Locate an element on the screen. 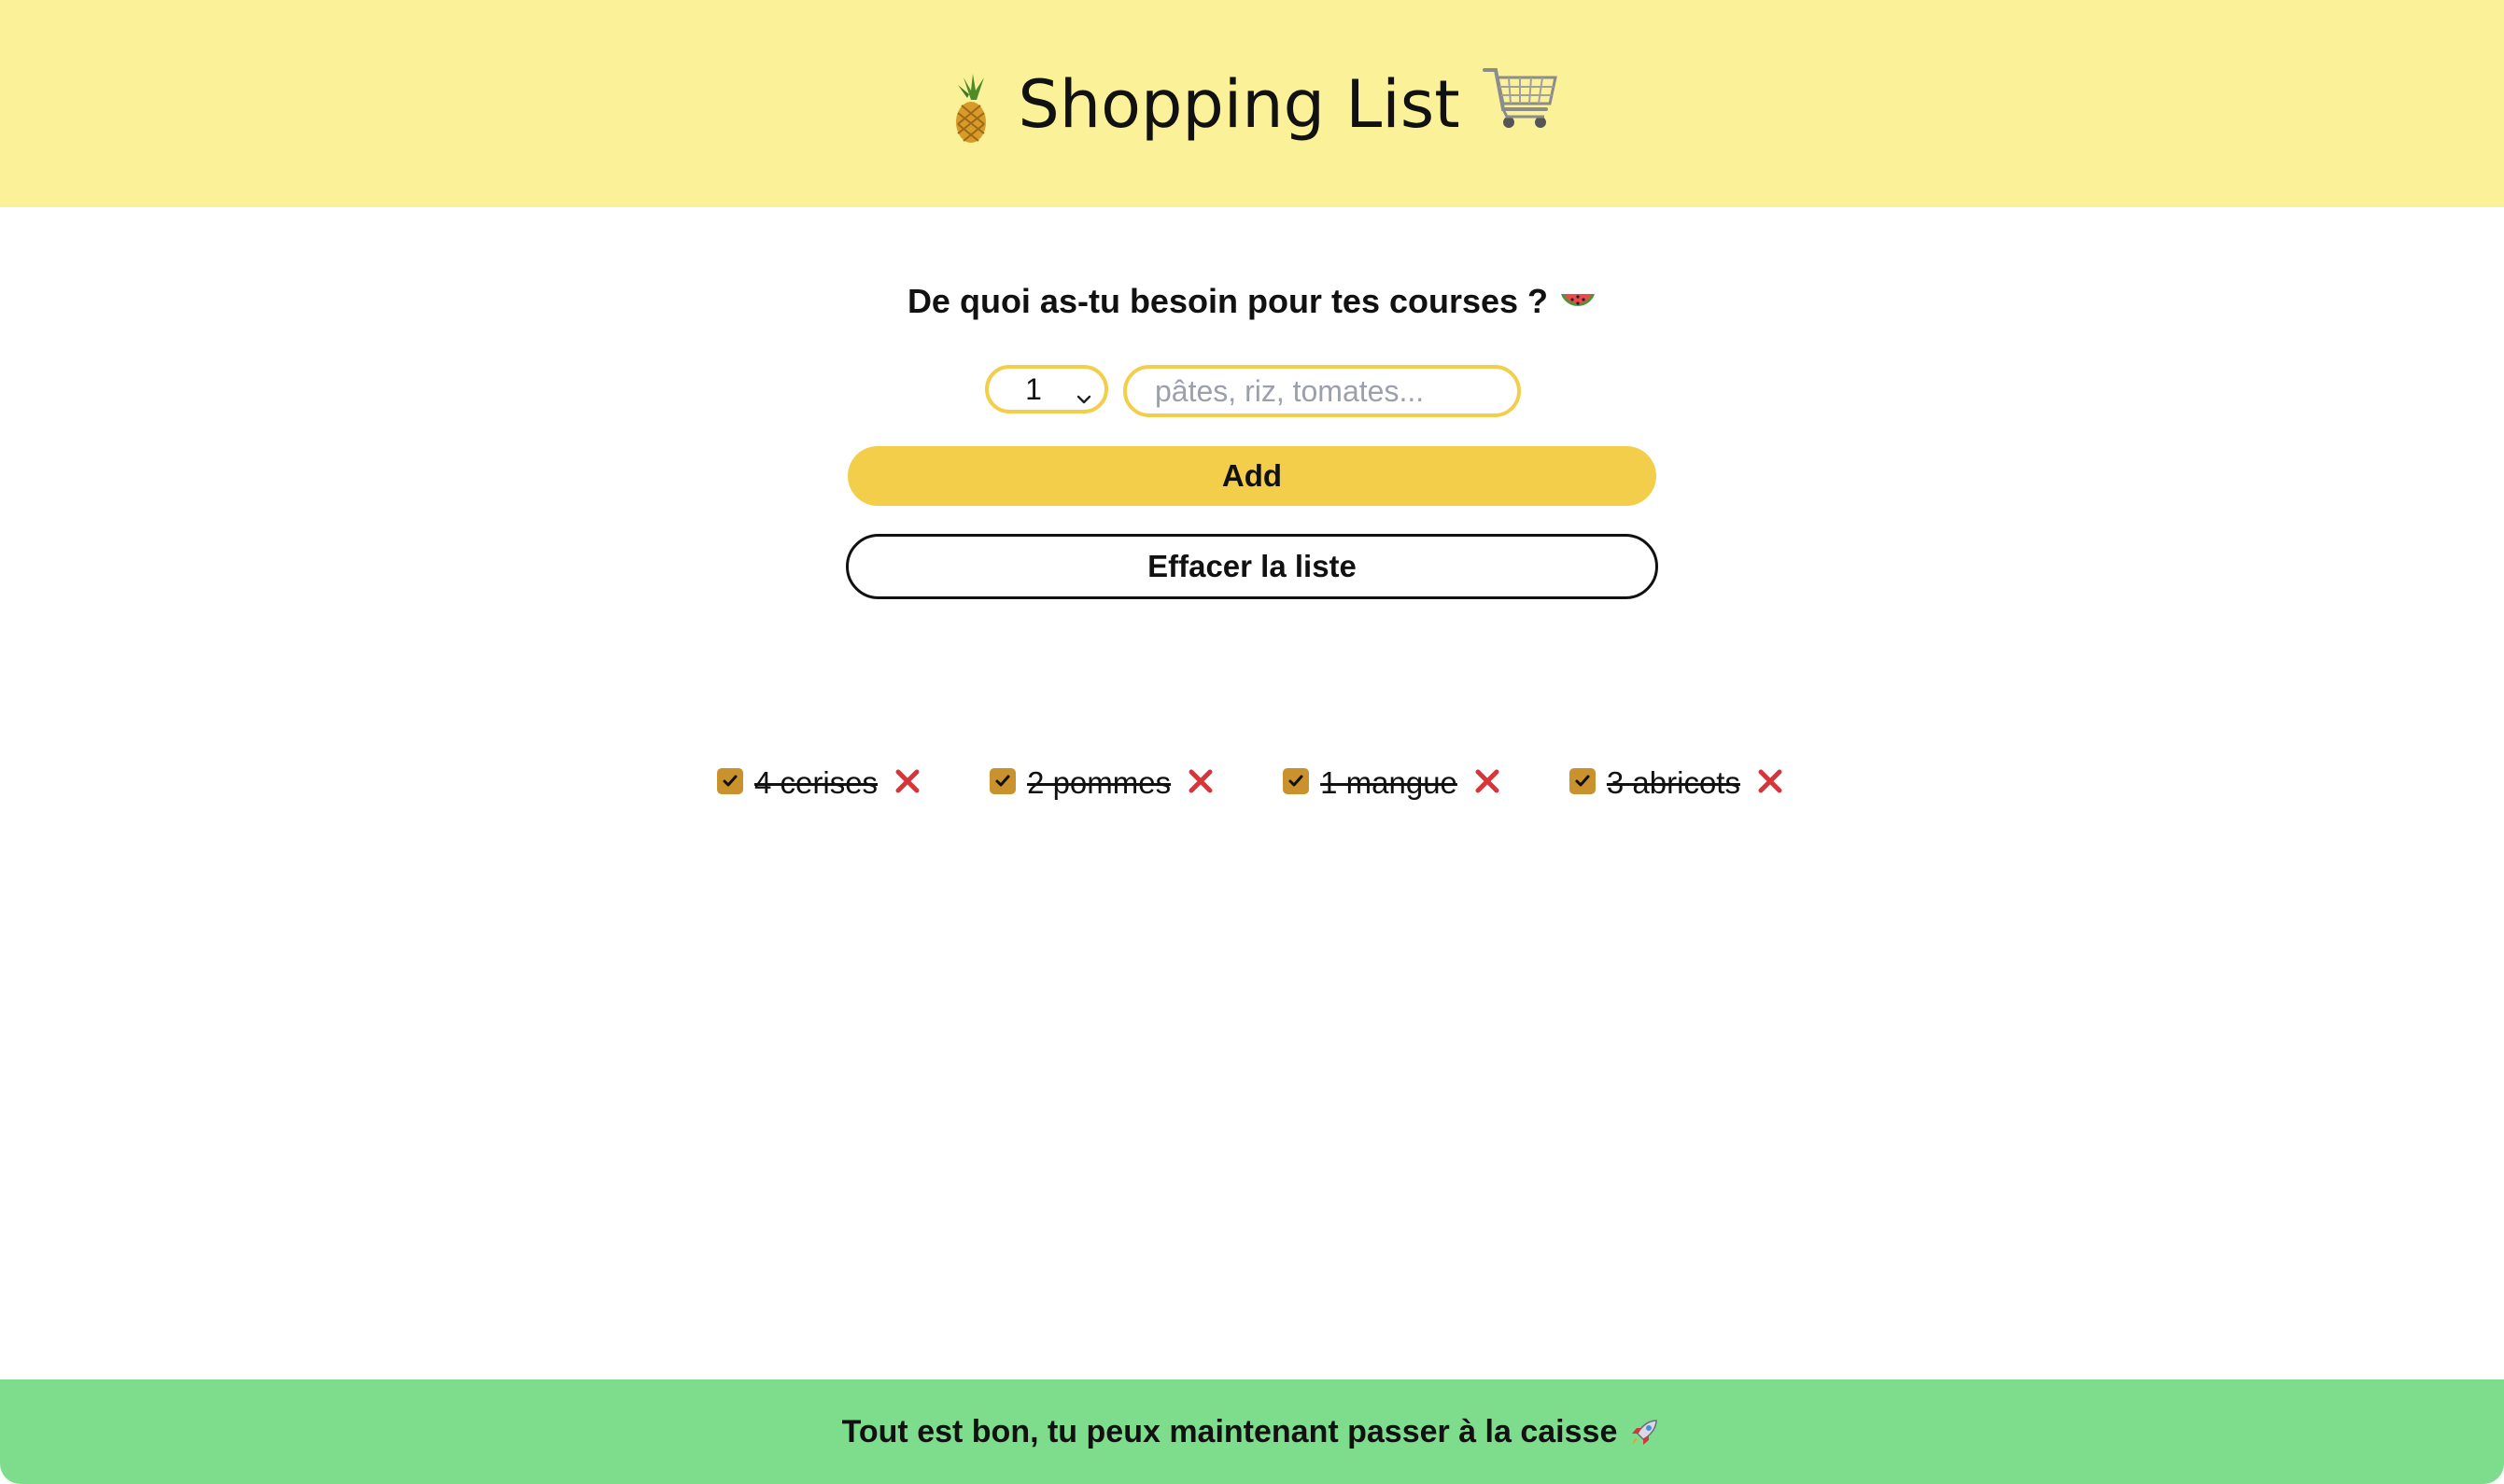 The height and width of the screenshot is (1484, 2504). item-name-input is located at coordinates (1322, 391).